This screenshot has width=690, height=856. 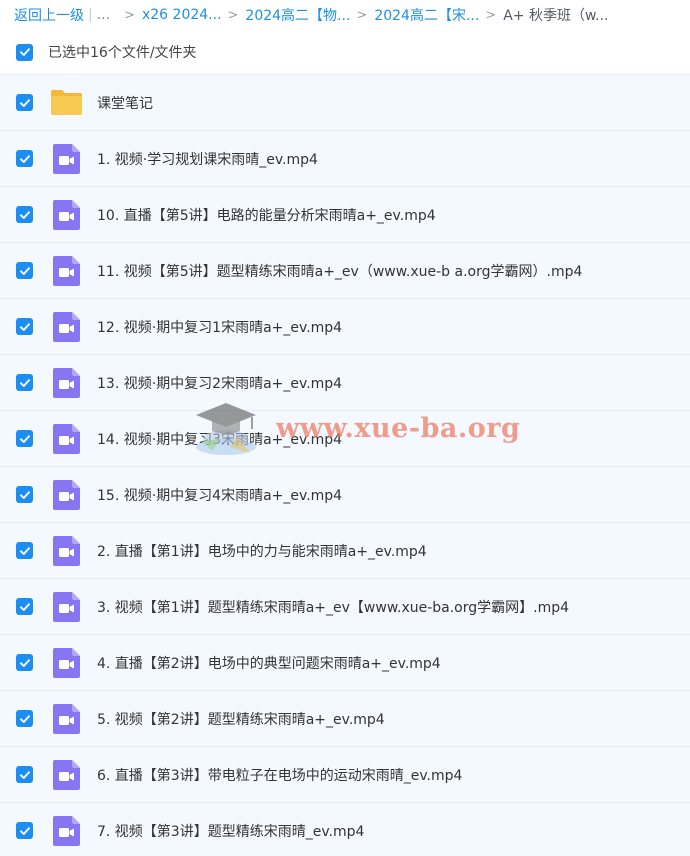 I want to click on file-name: 13. 视频·期中复习2宋雨晴a+_ev.mp4, so click(x=219, y=383).